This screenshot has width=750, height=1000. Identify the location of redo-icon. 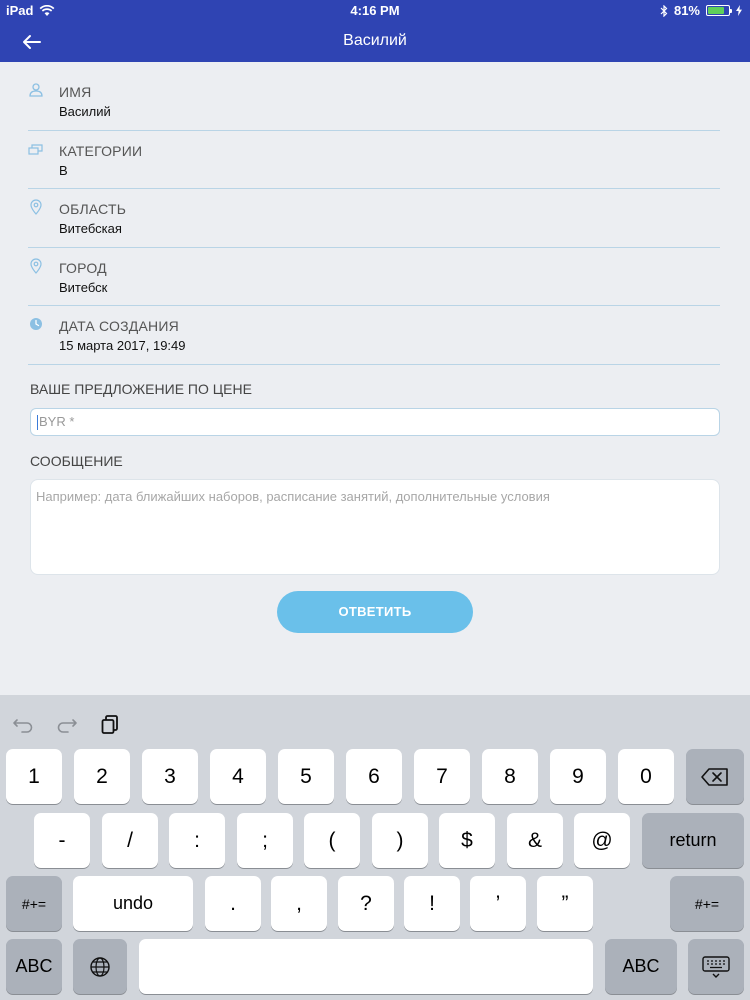
(67, 724).